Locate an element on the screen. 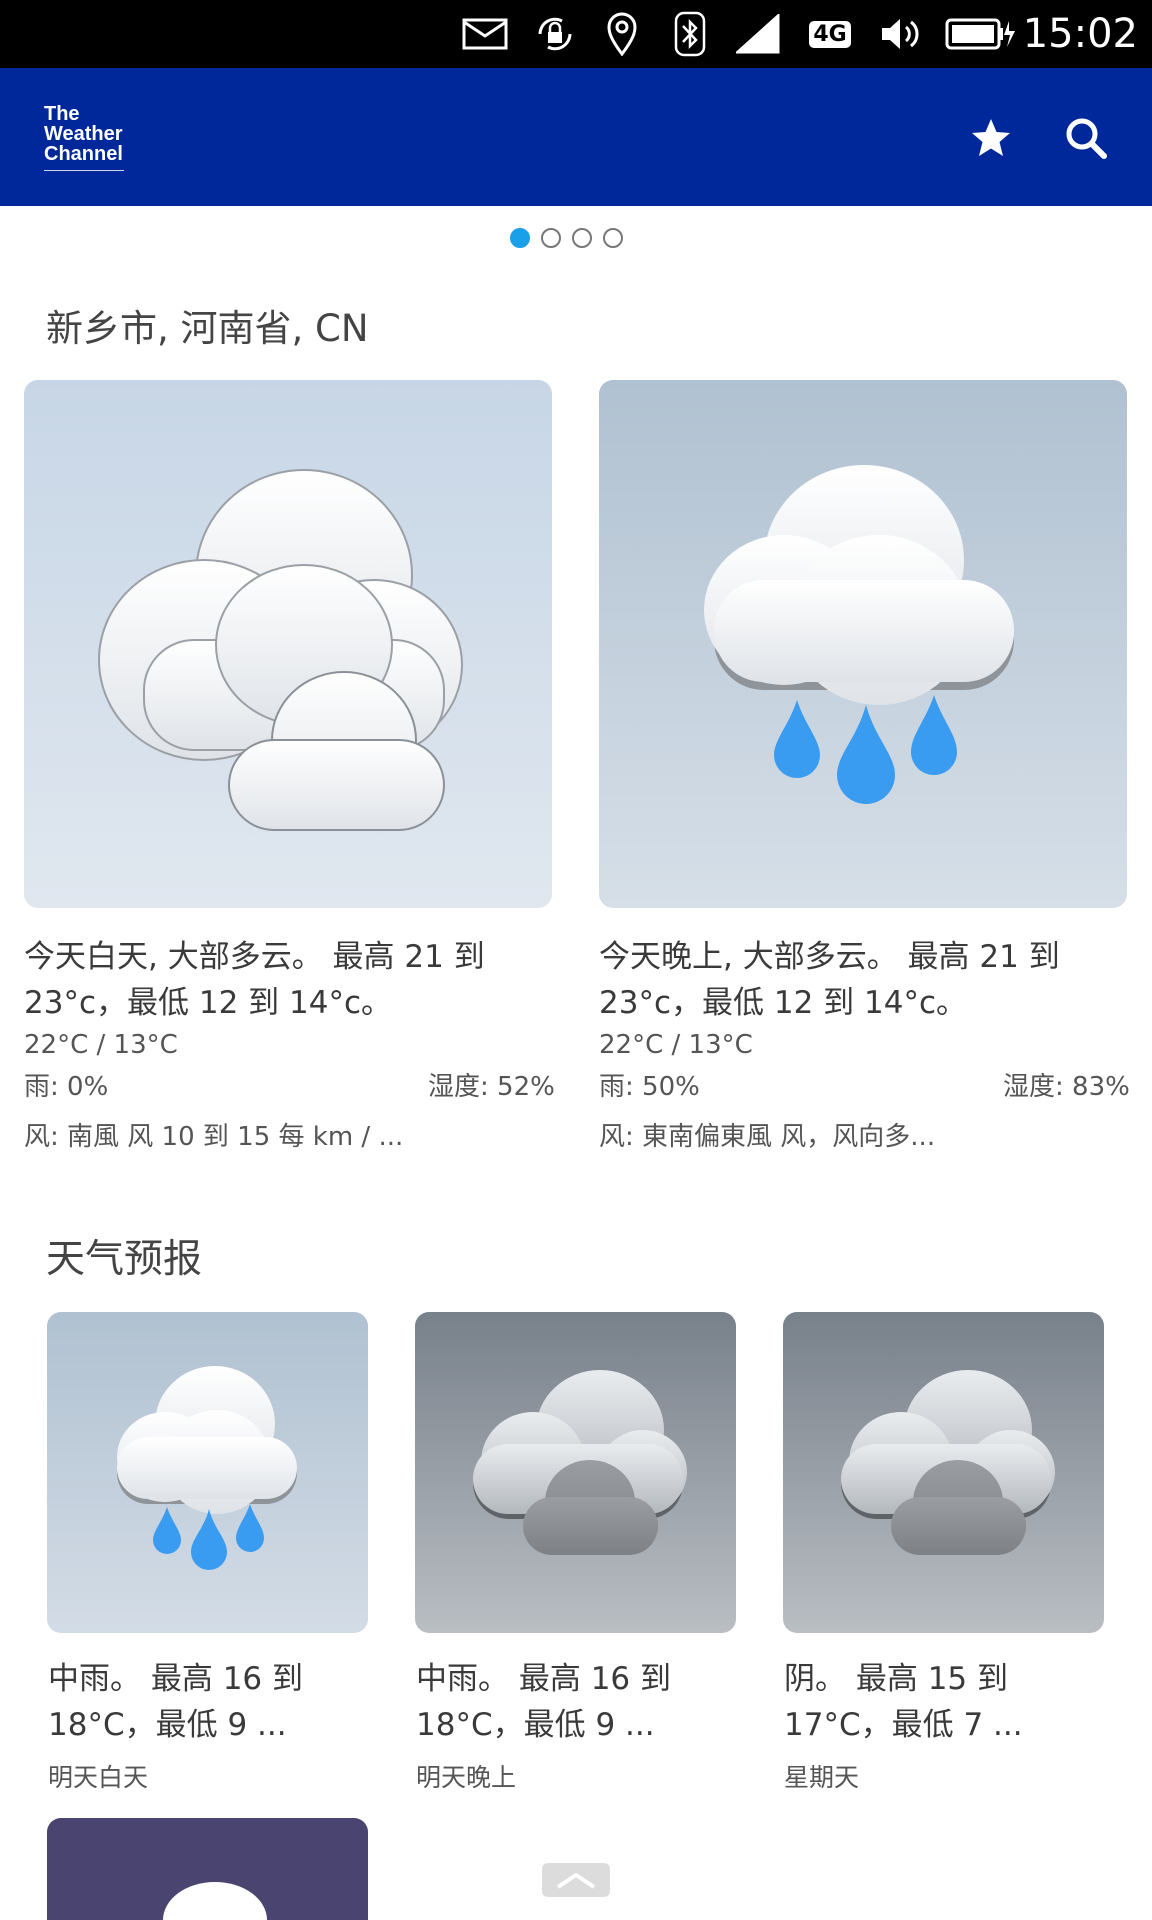 Image resolution: width=1152 pixels, height=1920 pixels. star-icon is located at coordinates (991, 137).